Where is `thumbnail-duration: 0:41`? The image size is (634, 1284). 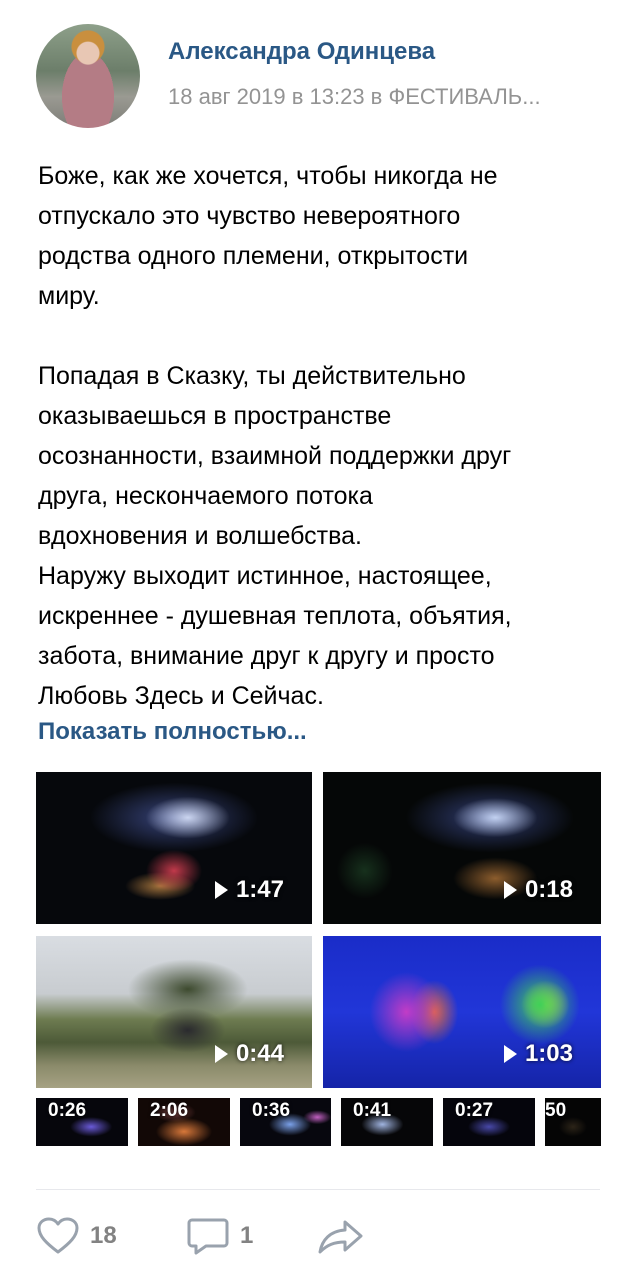
thumbnail-duration: 0:41 is located at coordinates (372, 1110).